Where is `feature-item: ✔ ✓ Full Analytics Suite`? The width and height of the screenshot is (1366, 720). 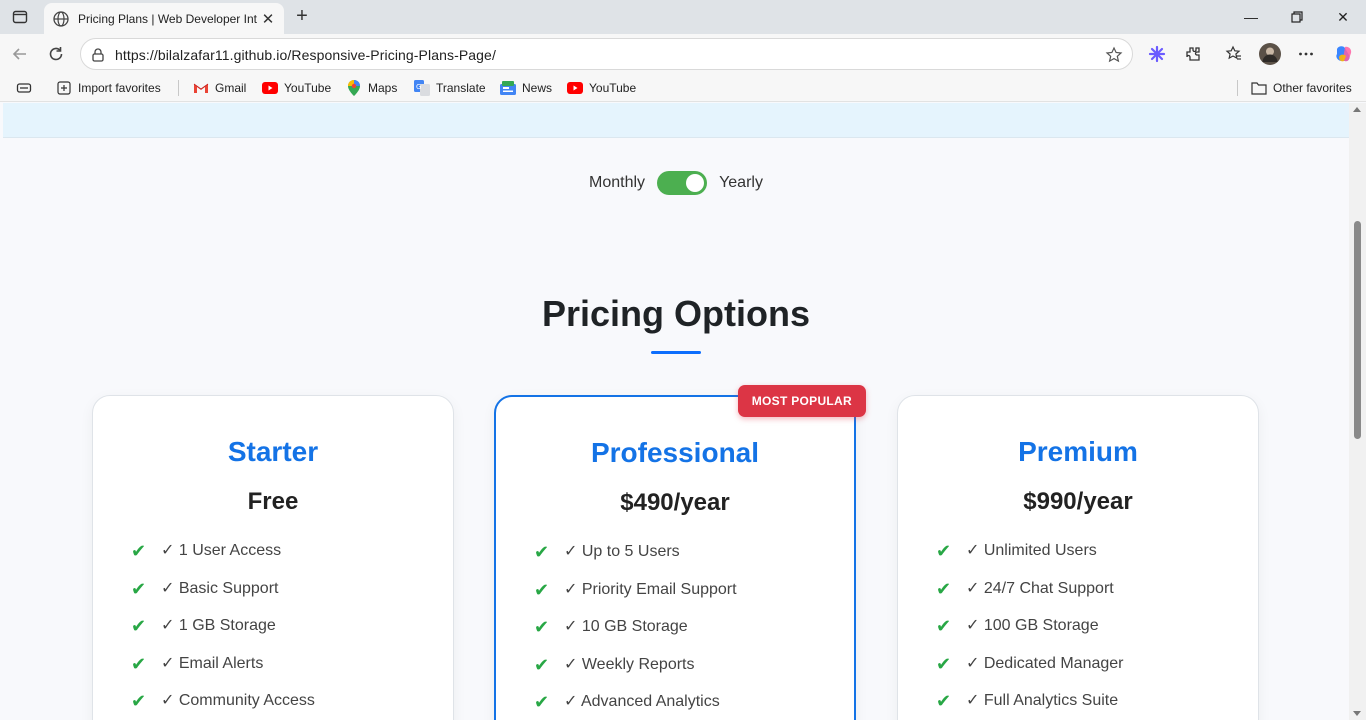 feature-item: ✔ ✓ Full Analytics Suite is located at coordinates (1030, 706).